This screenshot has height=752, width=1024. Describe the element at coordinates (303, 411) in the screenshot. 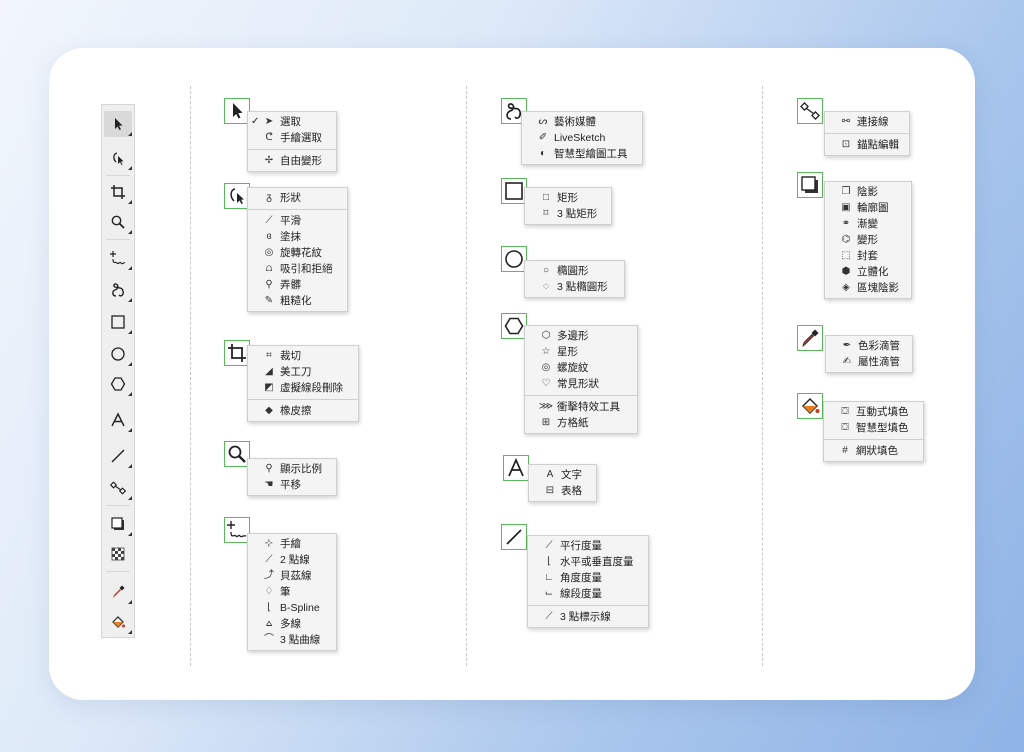

I see `menu-item-eraser: ◆ 橡皮擦` at that location.